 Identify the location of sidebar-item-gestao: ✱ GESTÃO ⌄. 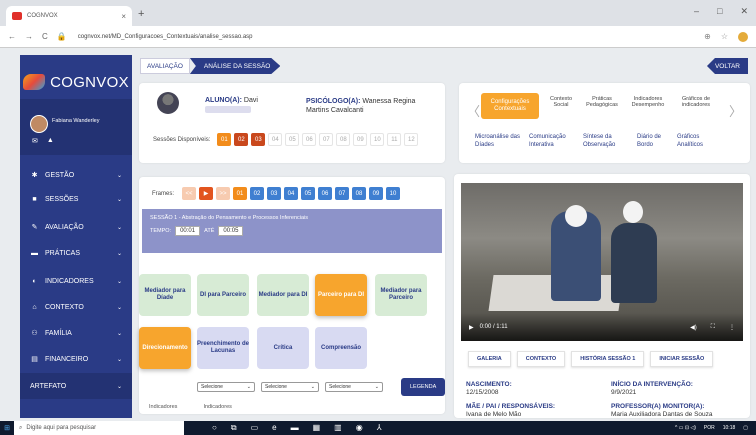
(76, 175).